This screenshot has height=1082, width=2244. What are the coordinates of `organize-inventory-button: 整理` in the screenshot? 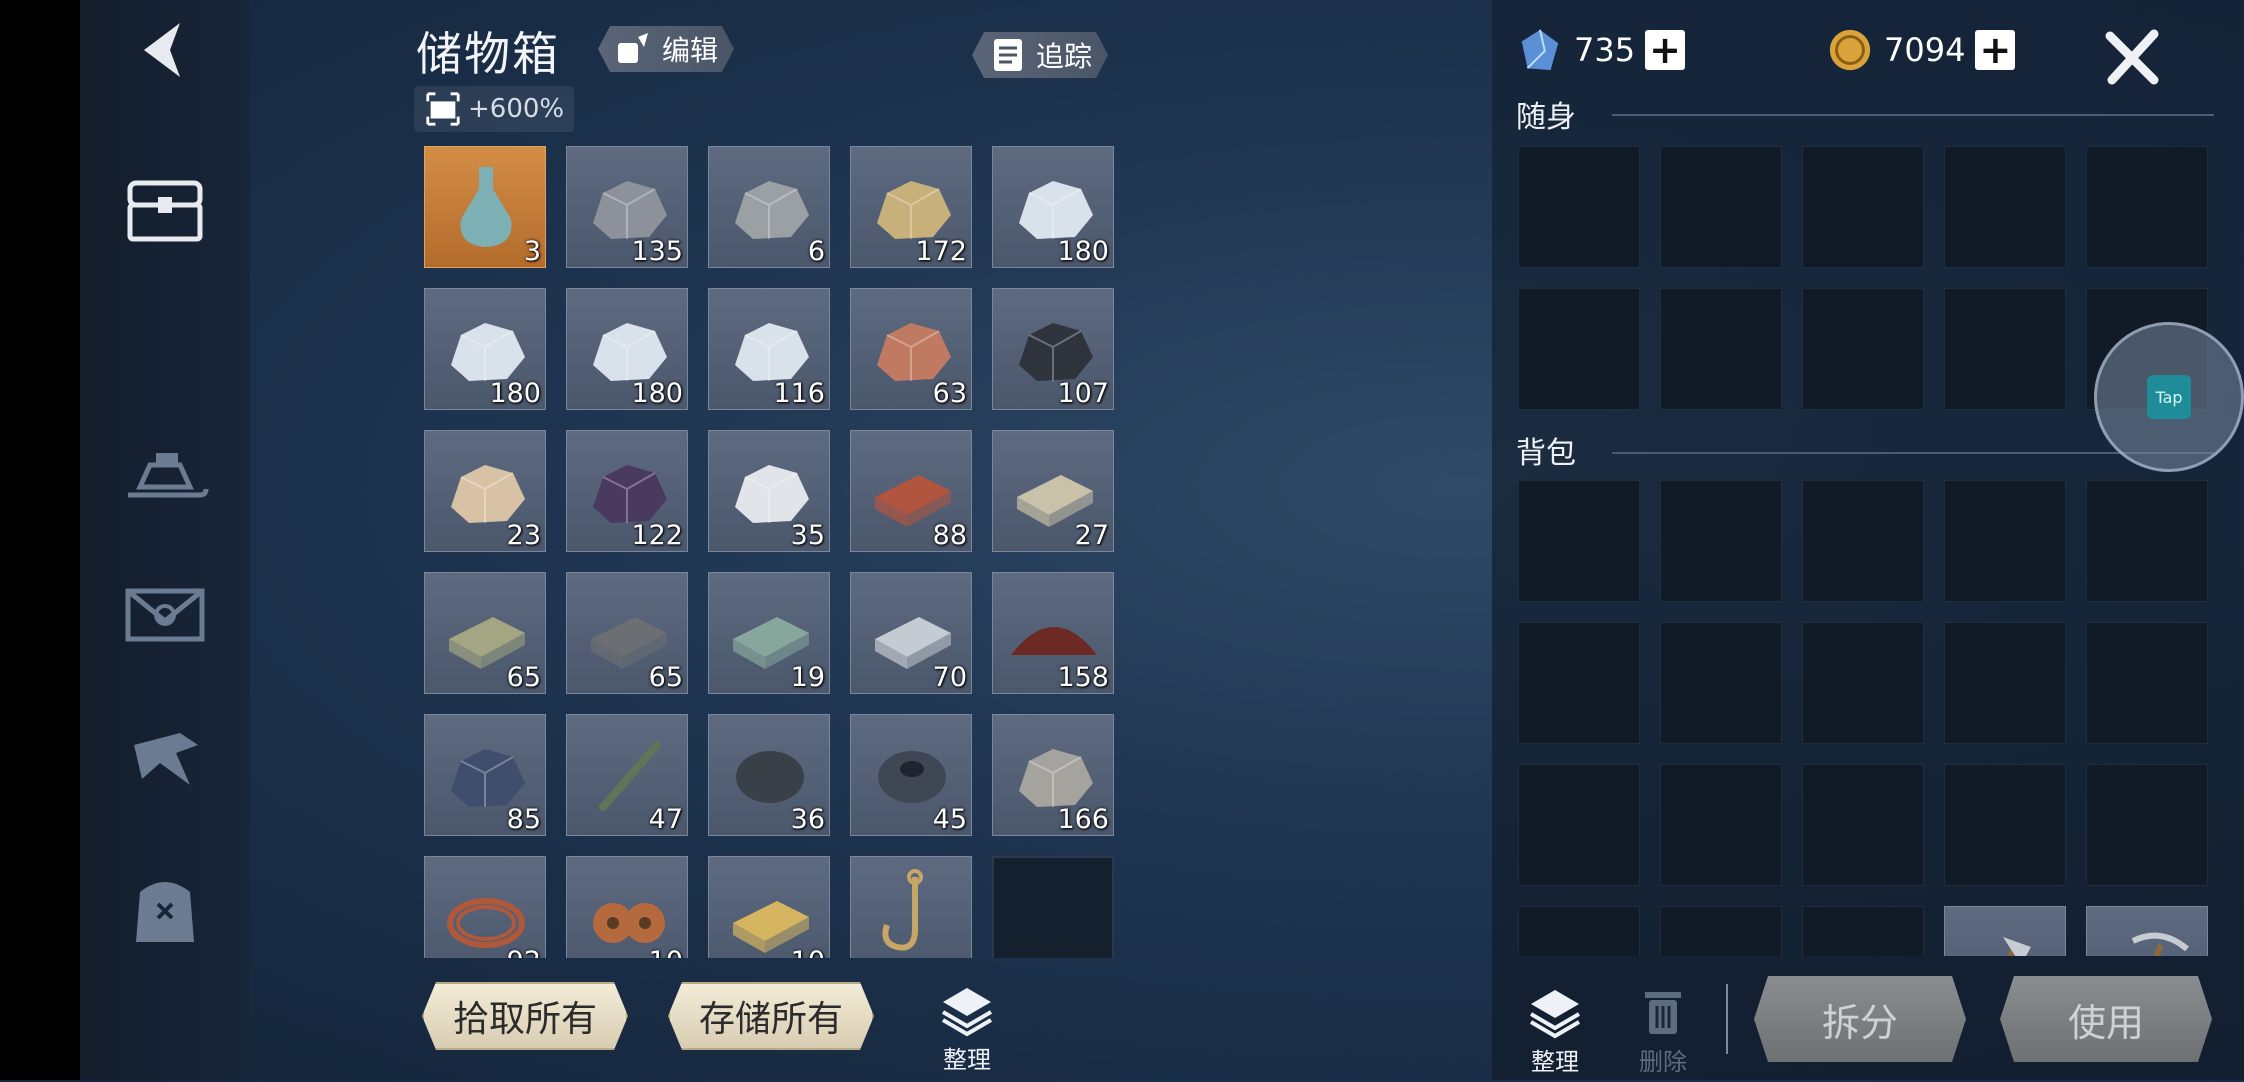 It's located at (1555, 1032).